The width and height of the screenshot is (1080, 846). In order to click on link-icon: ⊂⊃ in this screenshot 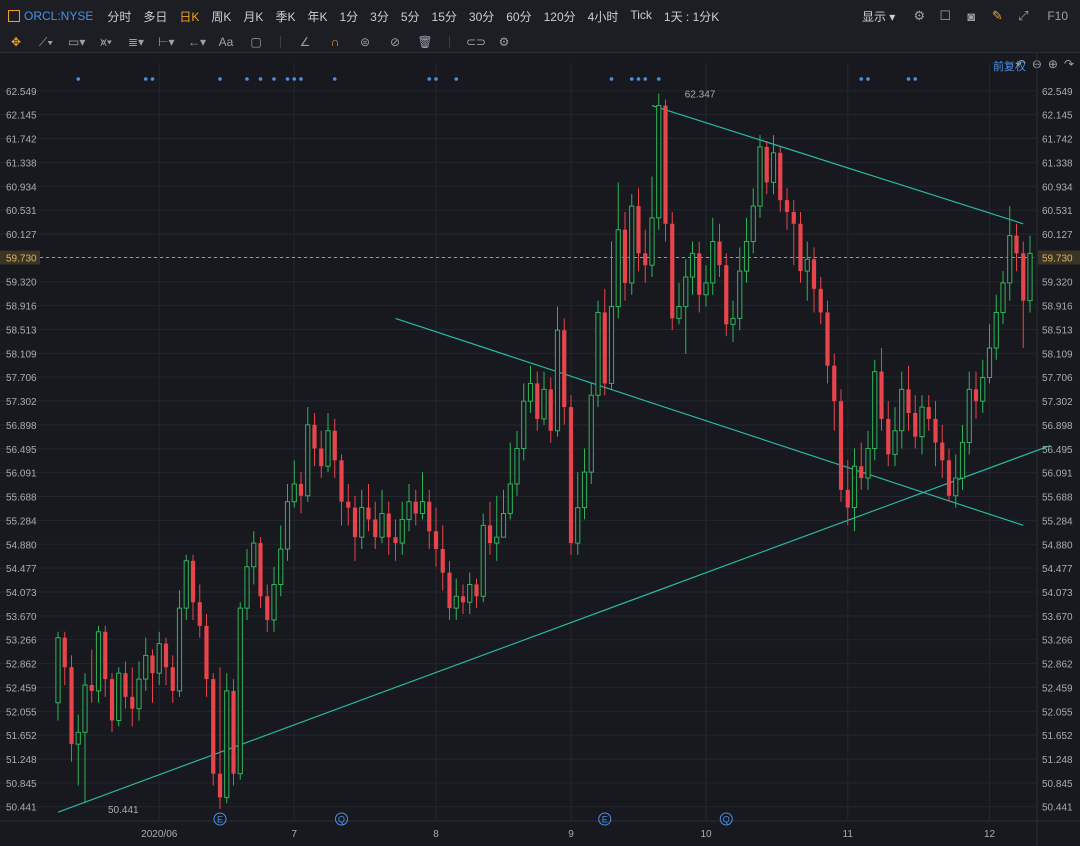, I will do `click(476, 42)`.